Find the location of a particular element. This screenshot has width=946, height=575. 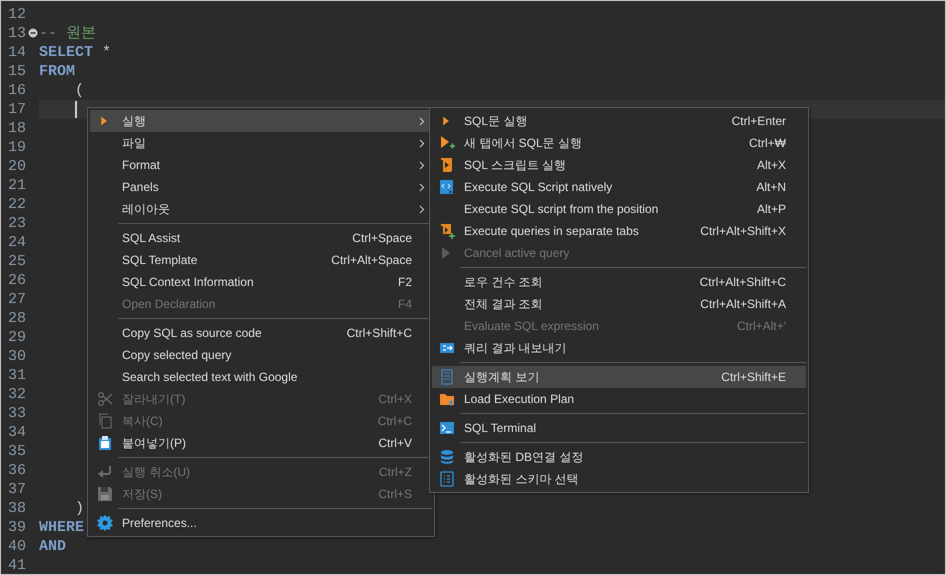

menu-item: 레이아웃 is located at coordinates (261, 209).